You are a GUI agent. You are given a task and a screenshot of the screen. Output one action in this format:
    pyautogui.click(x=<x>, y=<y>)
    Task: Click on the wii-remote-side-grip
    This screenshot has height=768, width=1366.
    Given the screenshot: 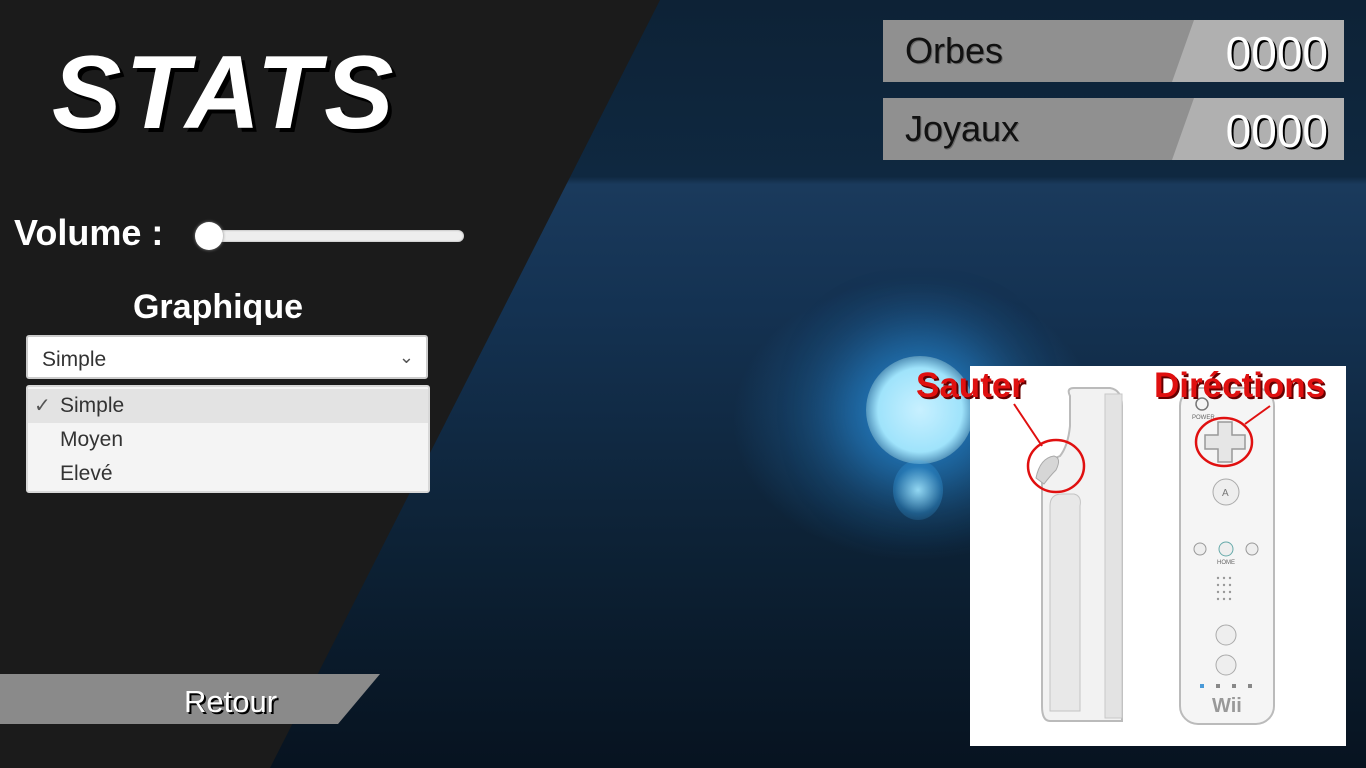 What is the action you would take?
    pyautogui.click(x=1065, y=602)
    